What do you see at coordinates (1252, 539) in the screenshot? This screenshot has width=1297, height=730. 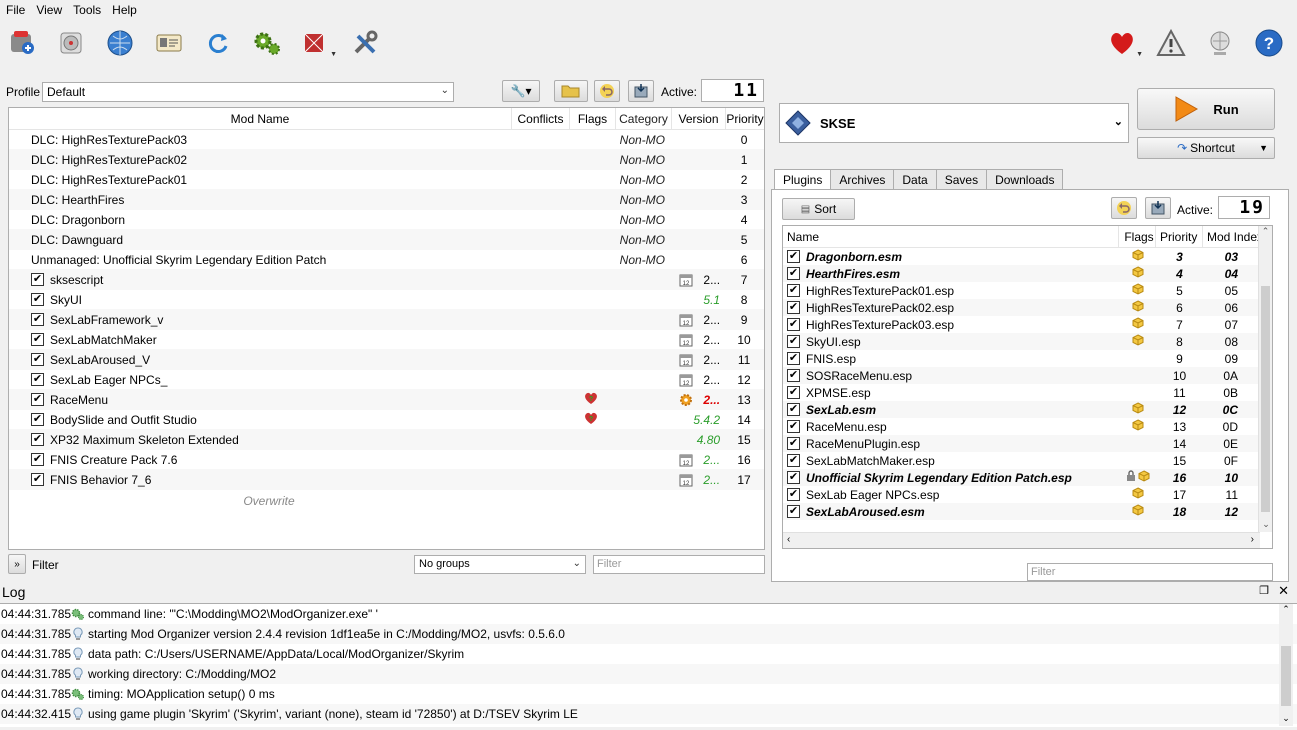 I see `scroll-right-icon: ›` at bounding box center [1252, 539].